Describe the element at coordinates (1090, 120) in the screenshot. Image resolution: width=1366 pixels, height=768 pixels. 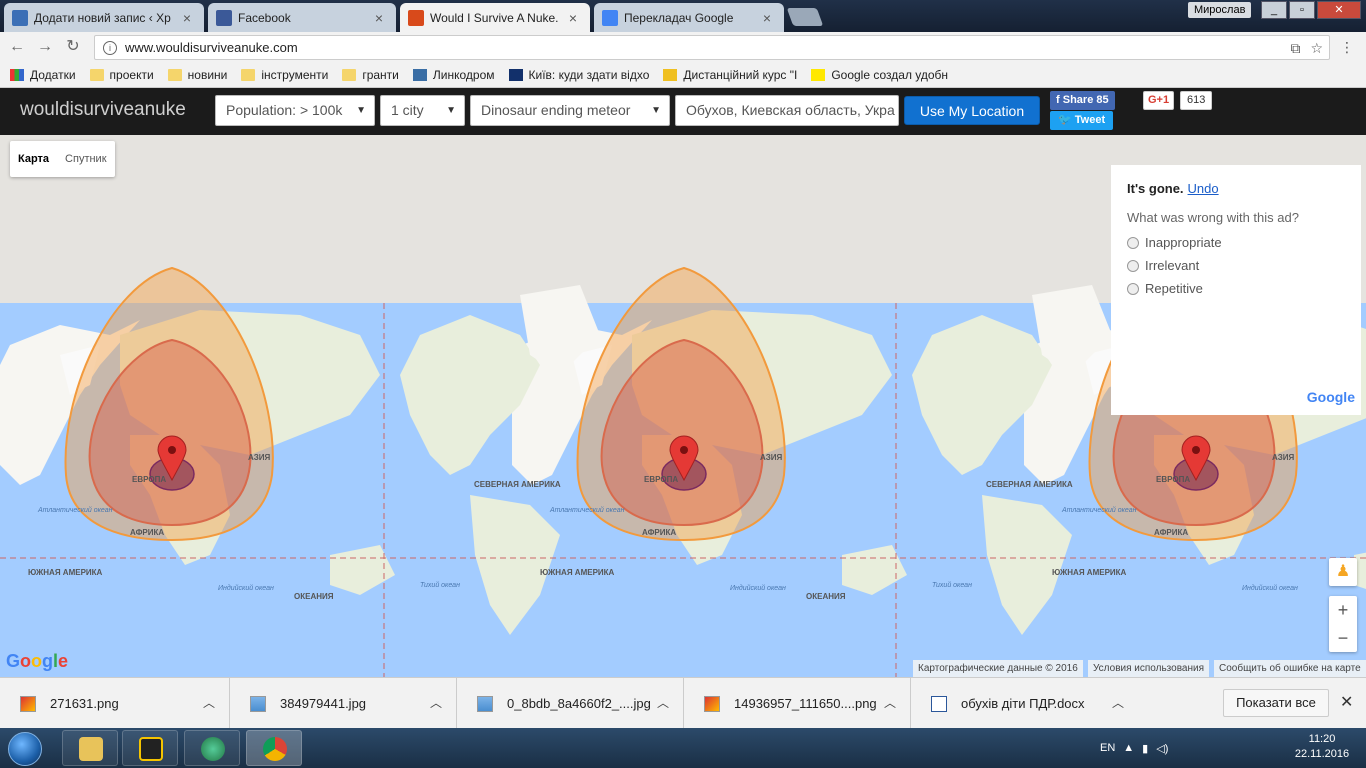
I see `tweet-label: Tweet` at that location.